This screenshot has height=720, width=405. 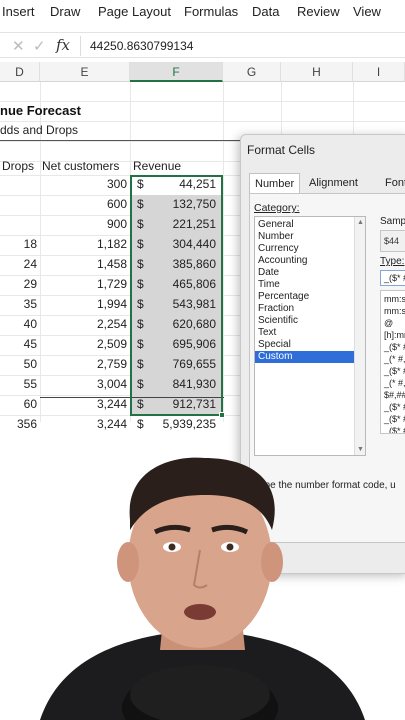 I want to click on column-header-h: H, so click(x=317, y=72).